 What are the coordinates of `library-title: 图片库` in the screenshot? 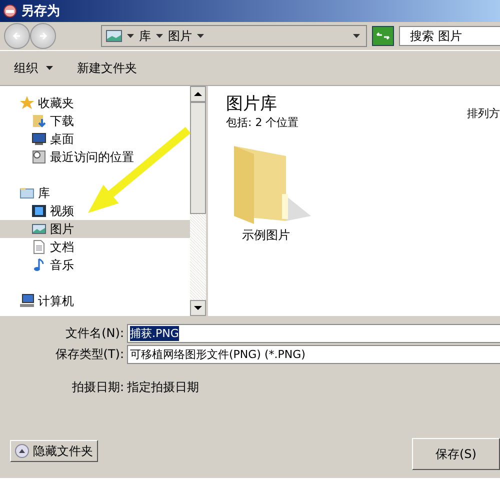 It's located at (252, 104).